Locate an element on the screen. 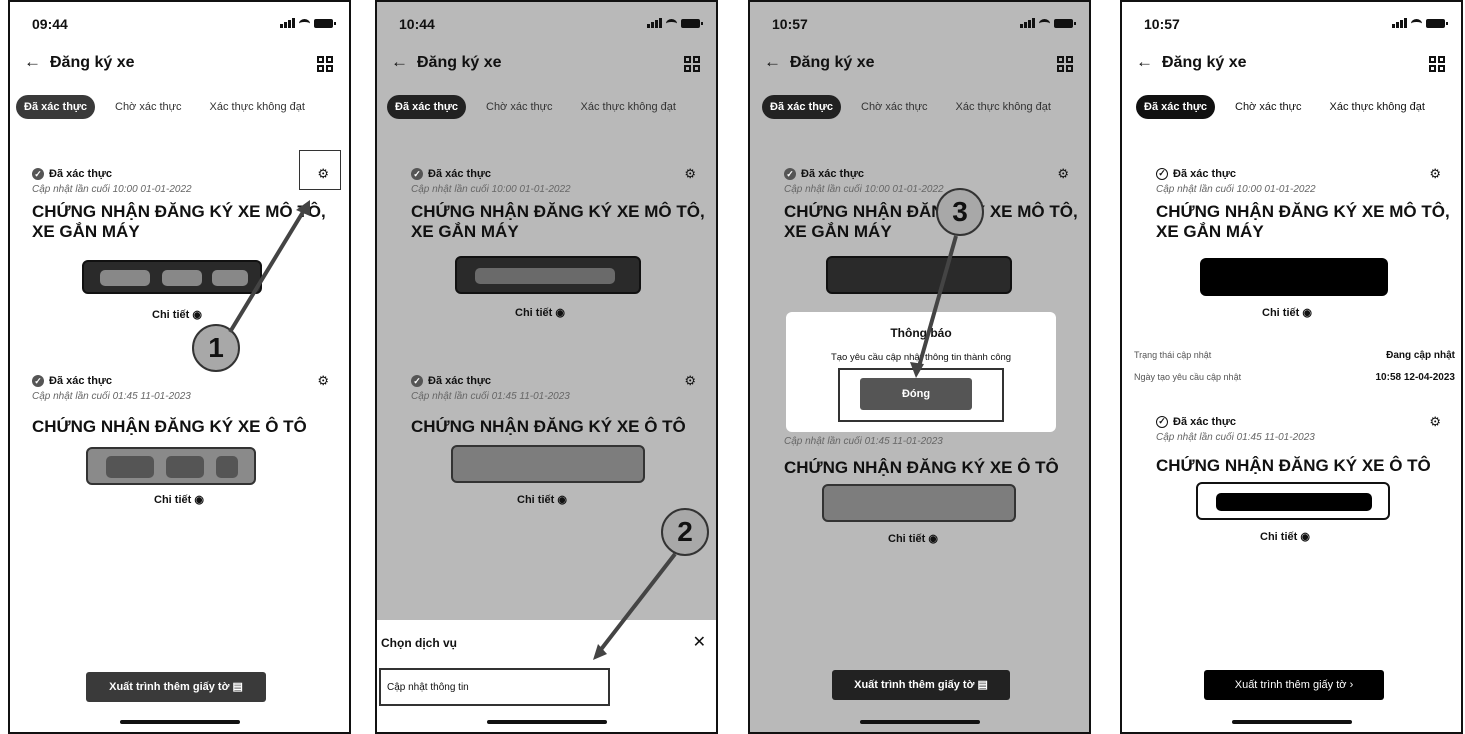 The width and height of the screenshot is (1465, 734). highlight-box is located at coordinates (320, 170).